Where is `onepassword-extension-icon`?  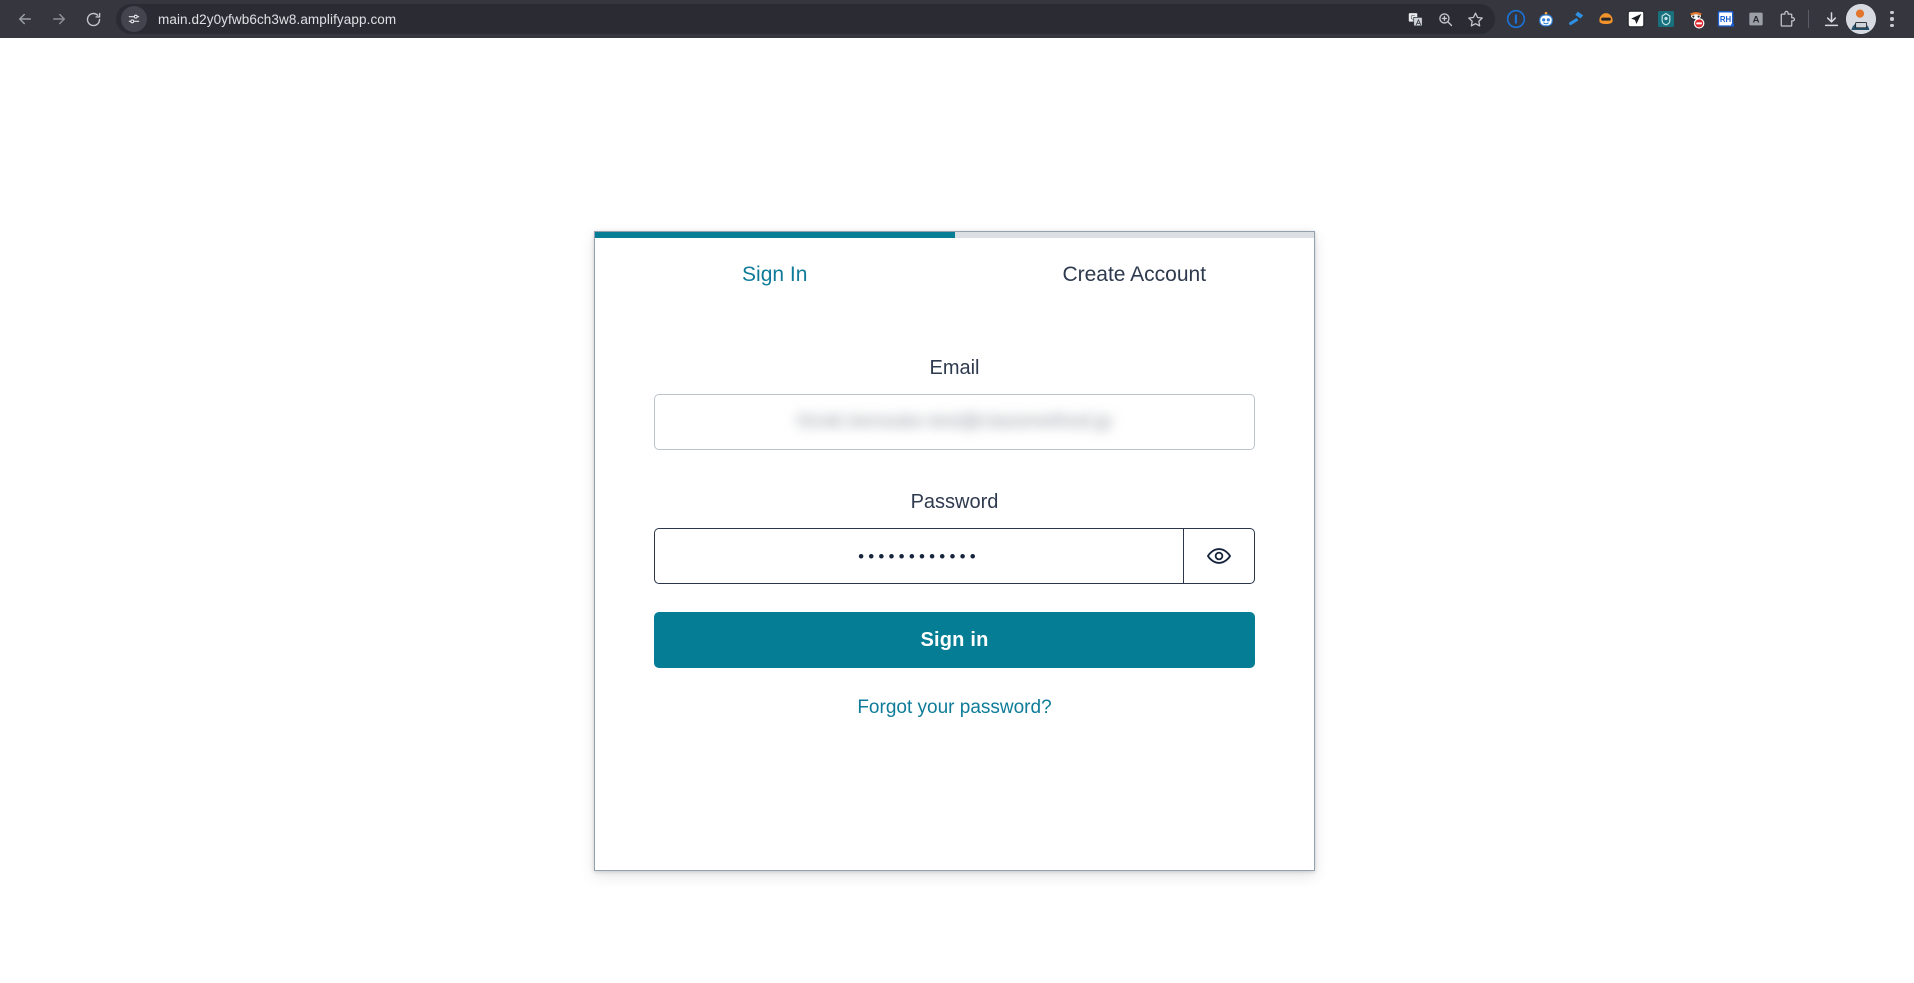 onepassword-extension-icon is located at coordinates (1516, 19).